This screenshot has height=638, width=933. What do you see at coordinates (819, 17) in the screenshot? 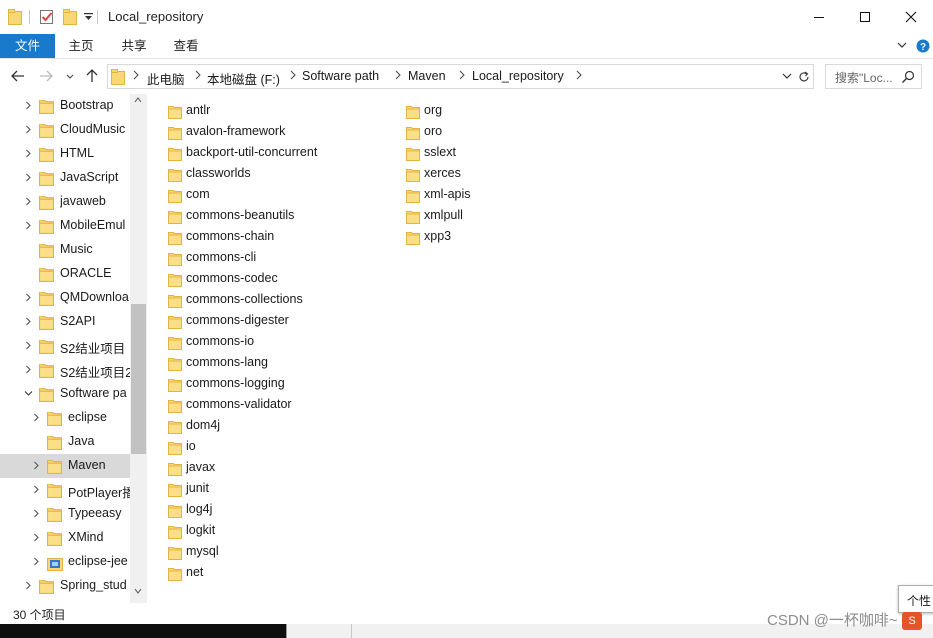
I see `minimize-button` at bounding box center [819, 17].